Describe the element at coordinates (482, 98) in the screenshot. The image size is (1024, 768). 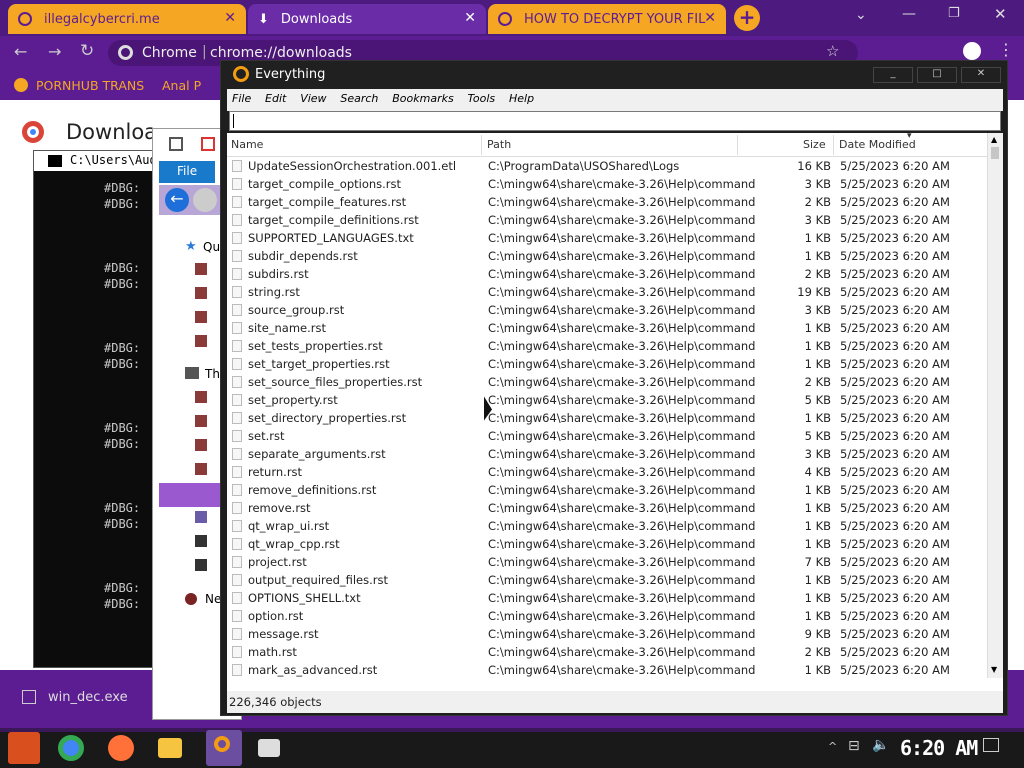
I see `menu-tools: Tools` at that location.